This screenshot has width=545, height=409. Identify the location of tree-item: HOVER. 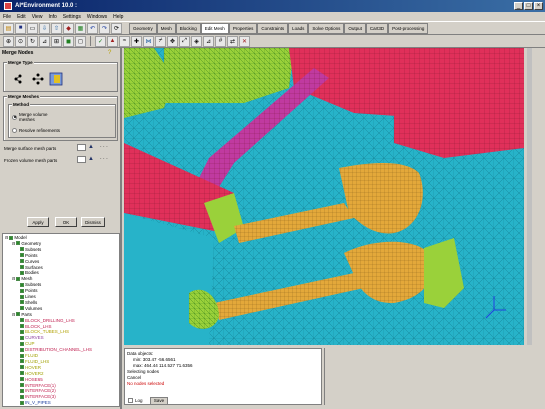
(30, 367).